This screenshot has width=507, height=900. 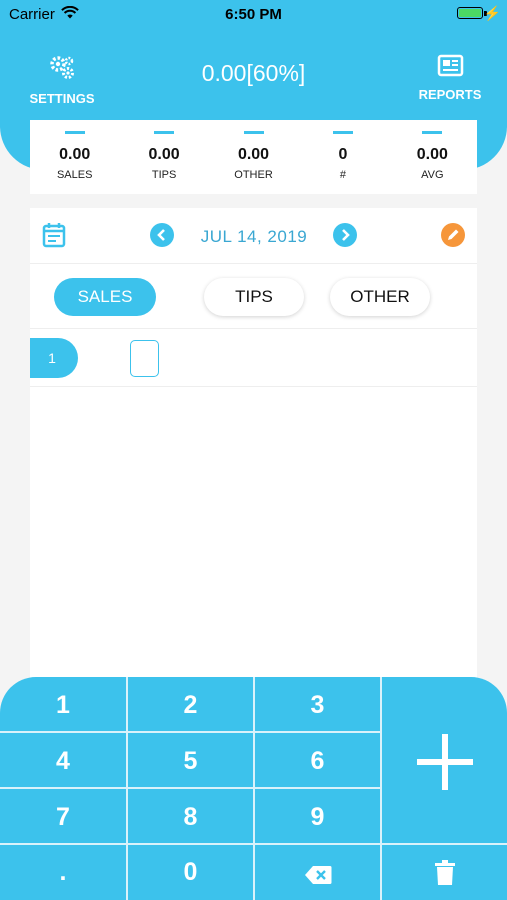 I want to click on reports-label: REPORTS, so click(x=450, y=94).